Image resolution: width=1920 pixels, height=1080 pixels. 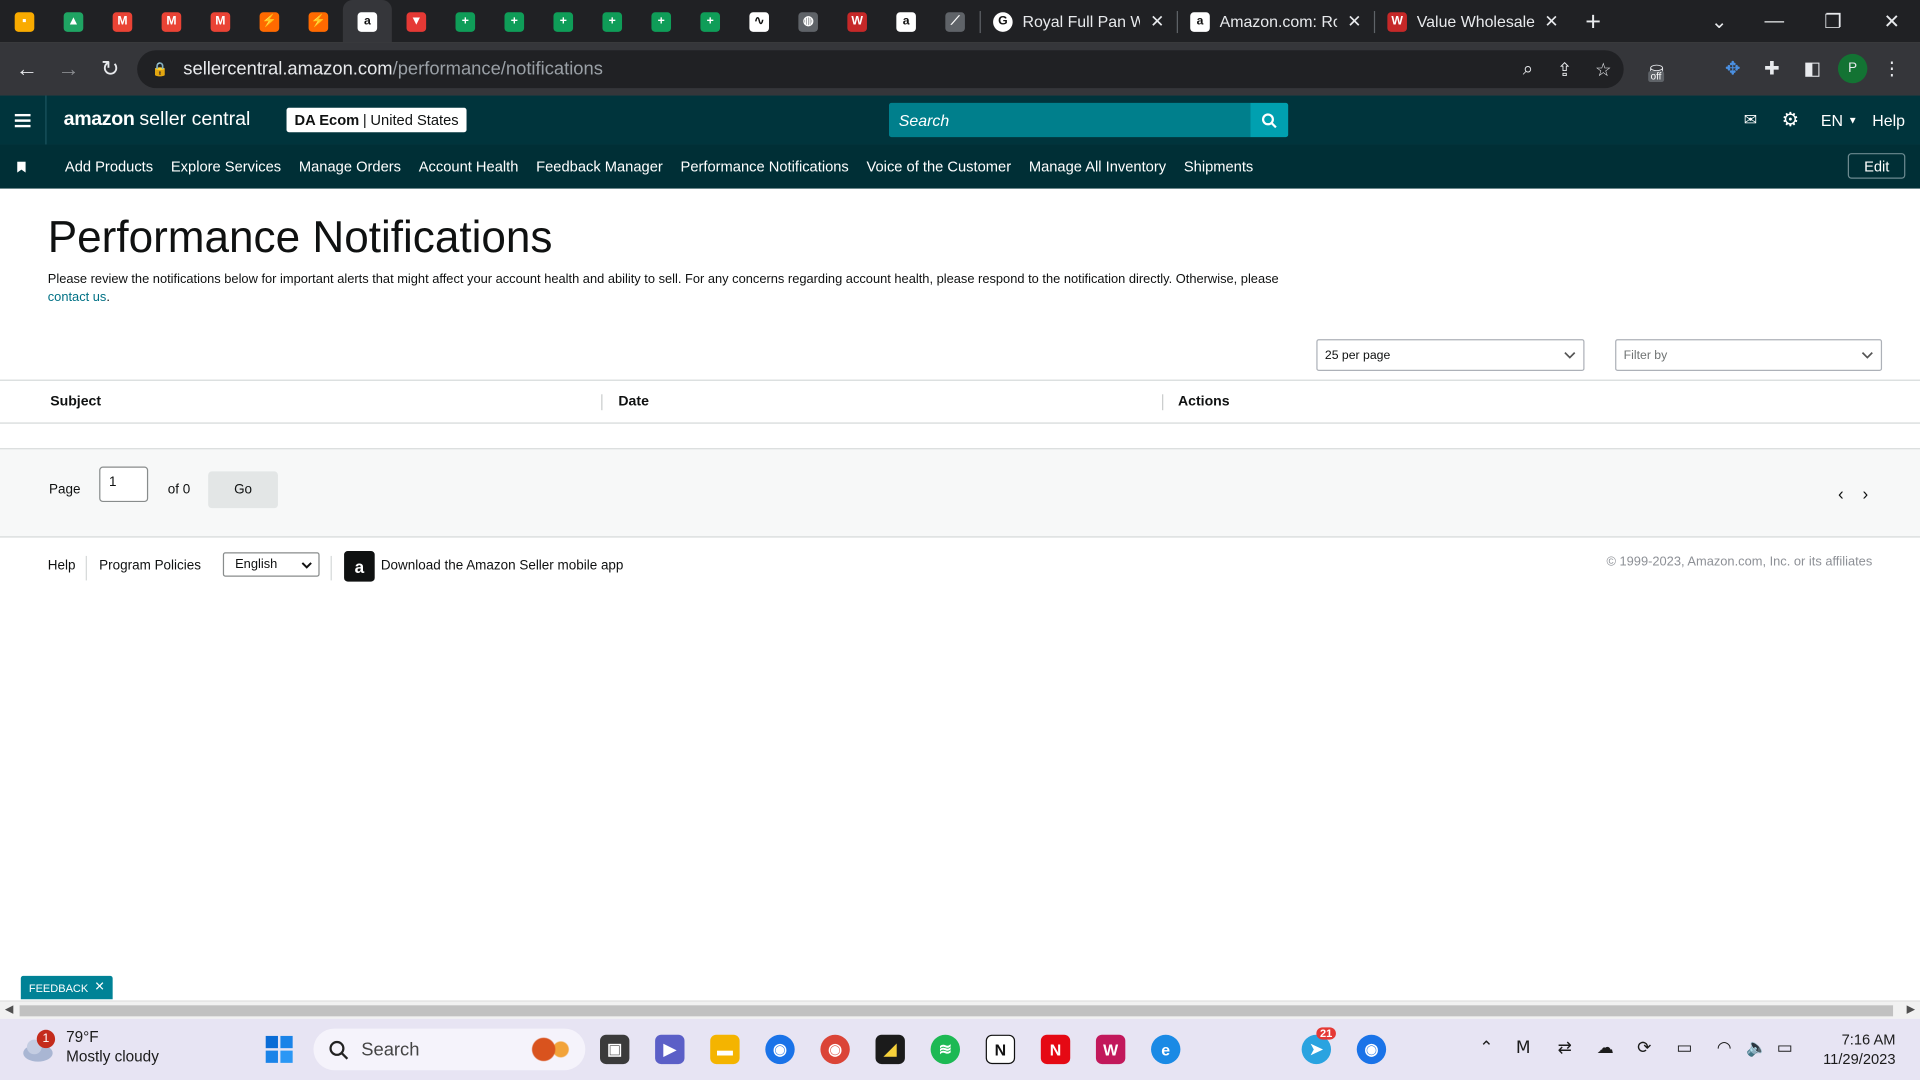 I want to click on nav-item-feedback-manager: Feedback Manager, so click(x=599, y=166).